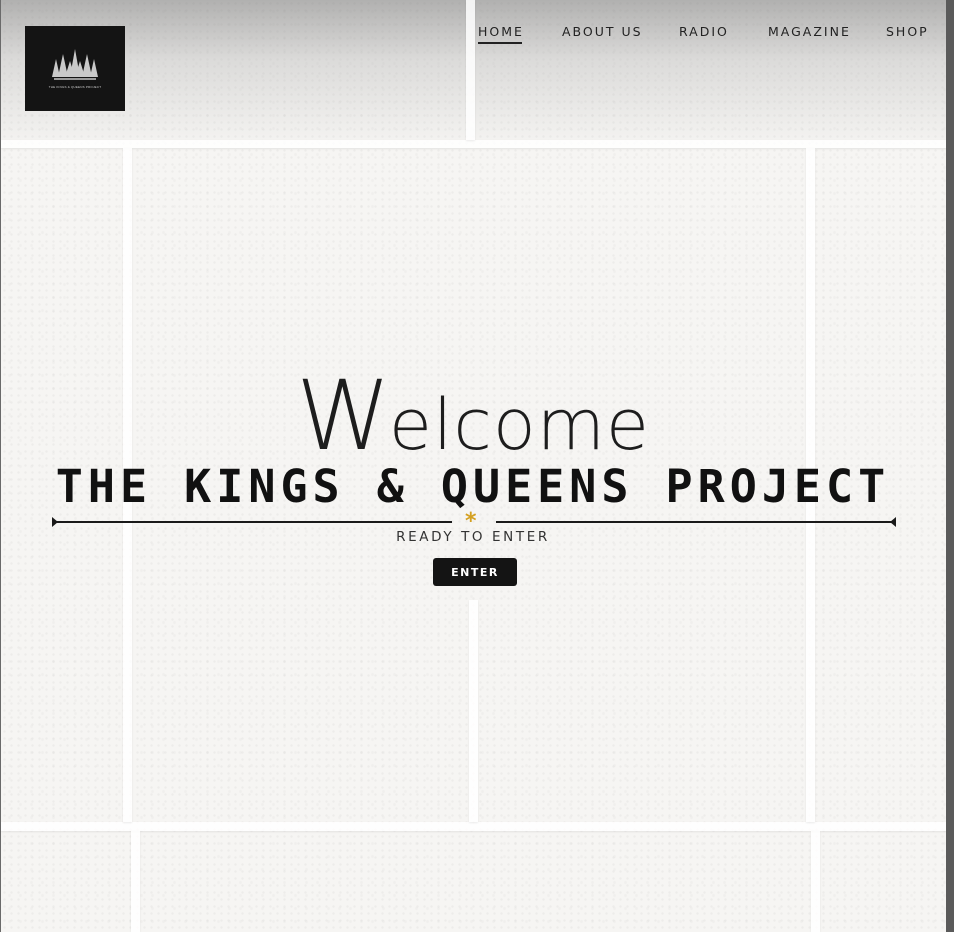 This screenshot has height=932, width=954. Describe the element at coordinates (75, 64) in the screenshot. I see `crown-icon` at that location.